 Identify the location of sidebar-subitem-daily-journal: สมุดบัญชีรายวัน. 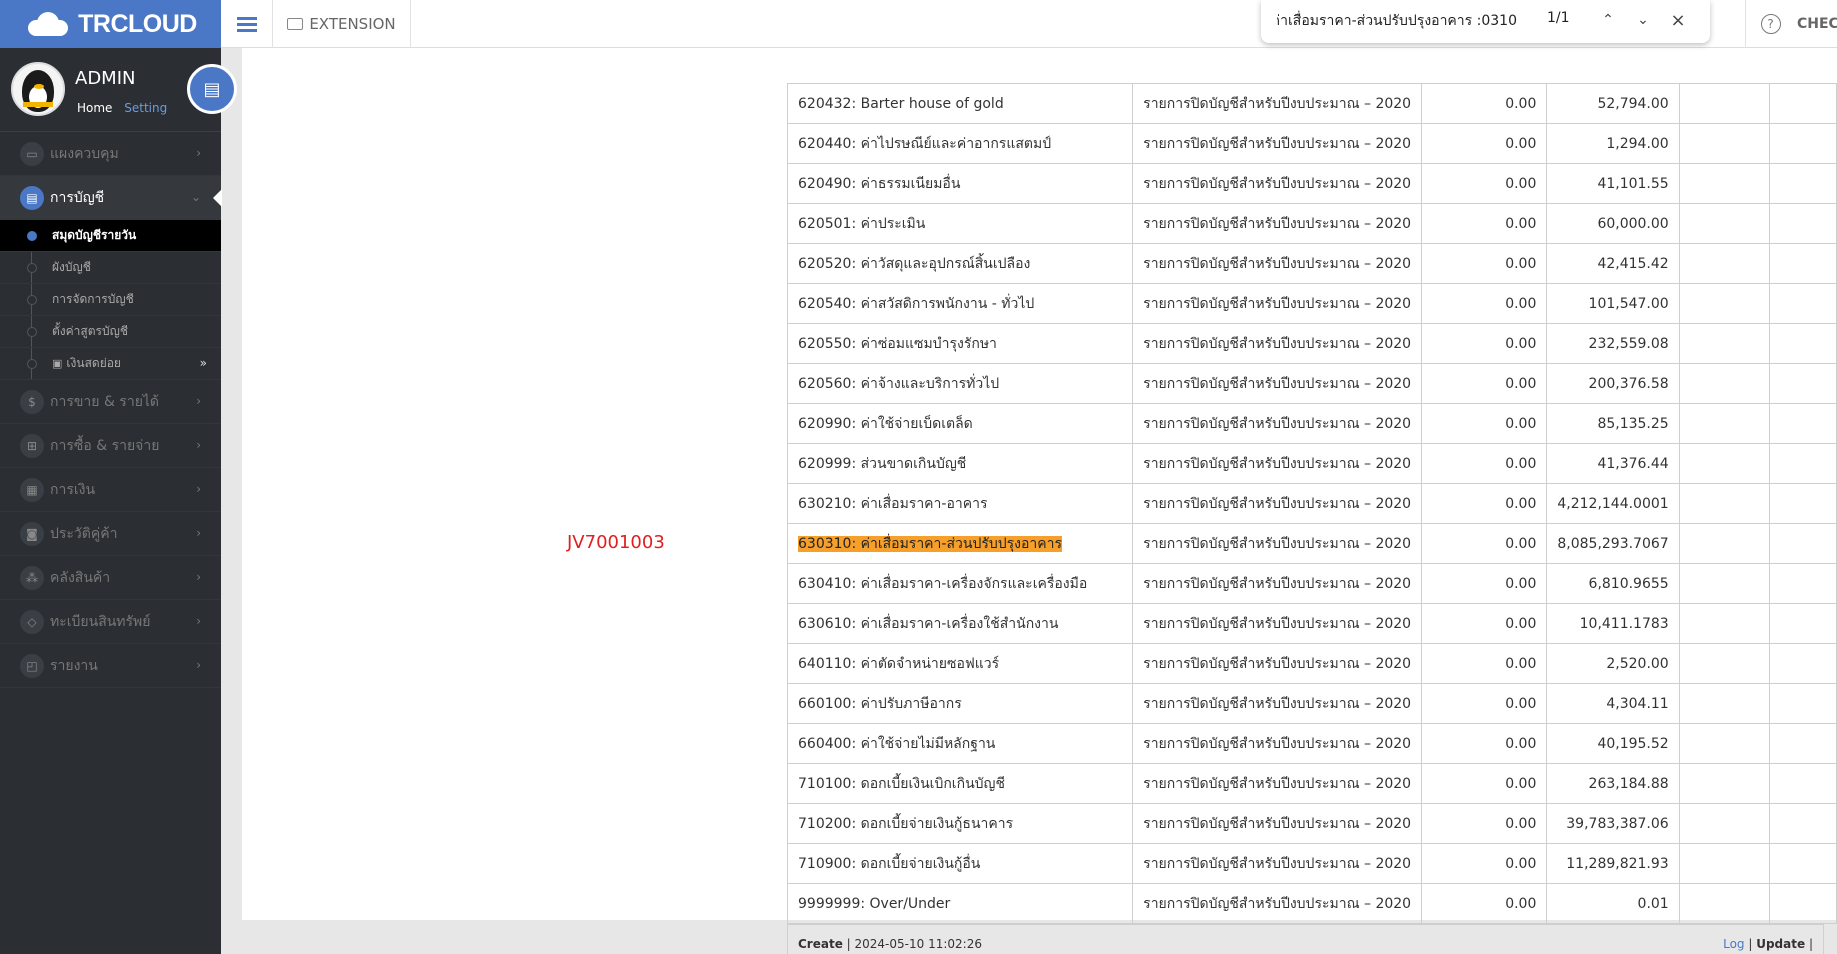
(110, 236).